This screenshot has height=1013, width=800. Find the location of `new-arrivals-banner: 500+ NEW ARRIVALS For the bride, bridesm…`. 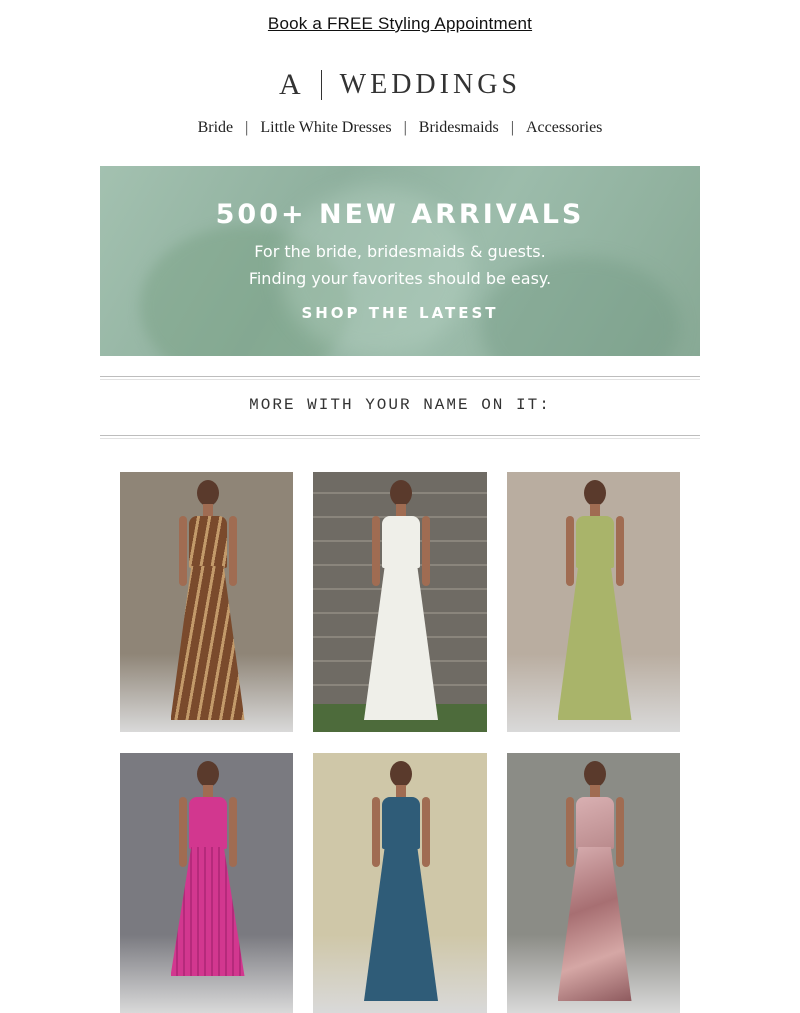

new-arrivals-banner: 500+ NEW ARRIVALS For the bride, bridesm… is located at coordinates (400, 261).